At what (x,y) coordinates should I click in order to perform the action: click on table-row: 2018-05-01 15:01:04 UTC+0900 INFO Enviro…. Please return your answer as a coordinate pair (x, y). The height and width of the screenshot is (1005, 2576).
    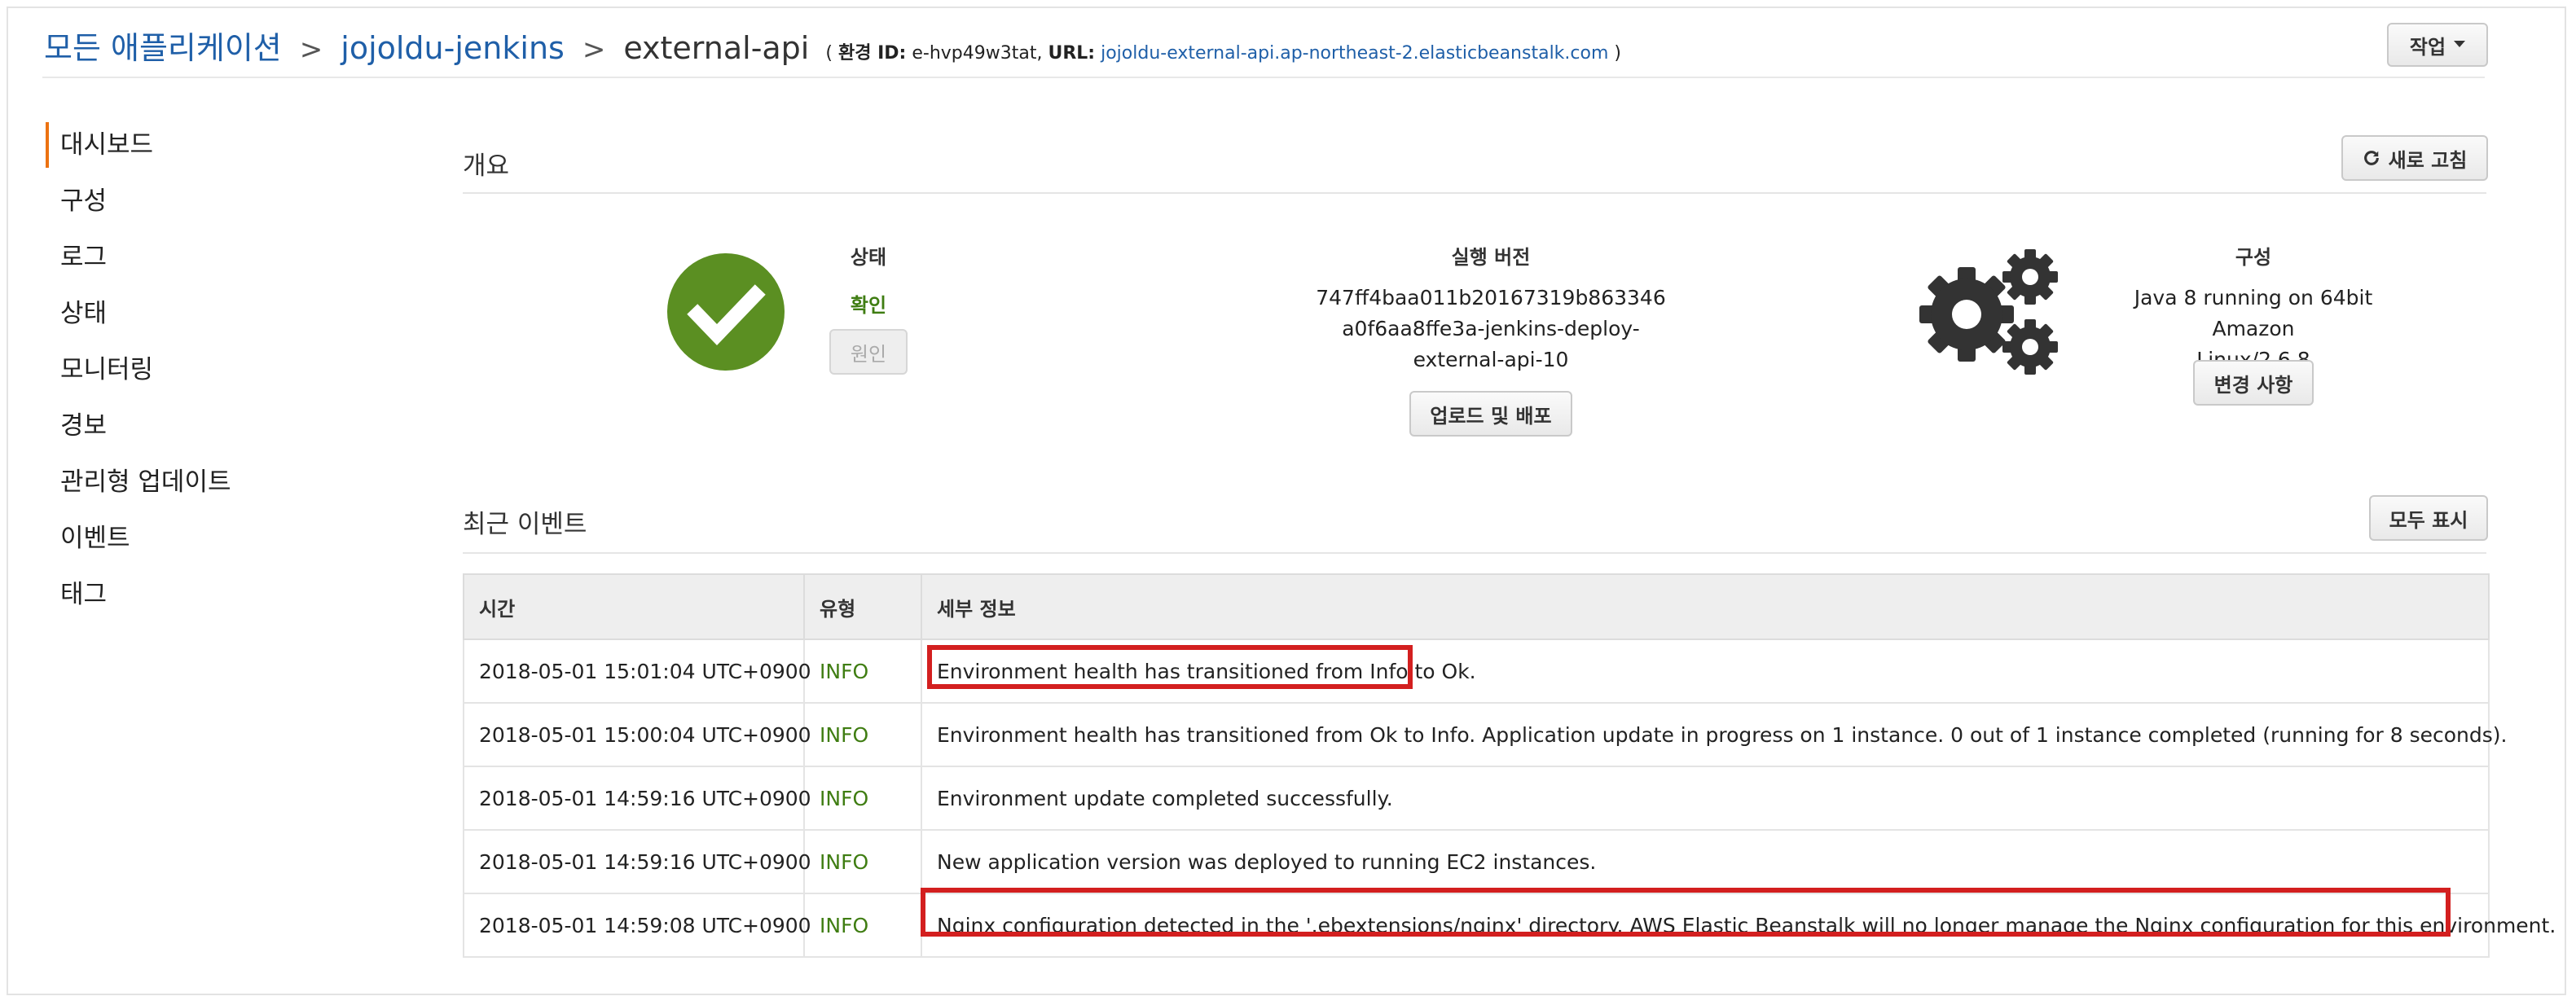
    Looking at the image, I should click on (1476, 671).